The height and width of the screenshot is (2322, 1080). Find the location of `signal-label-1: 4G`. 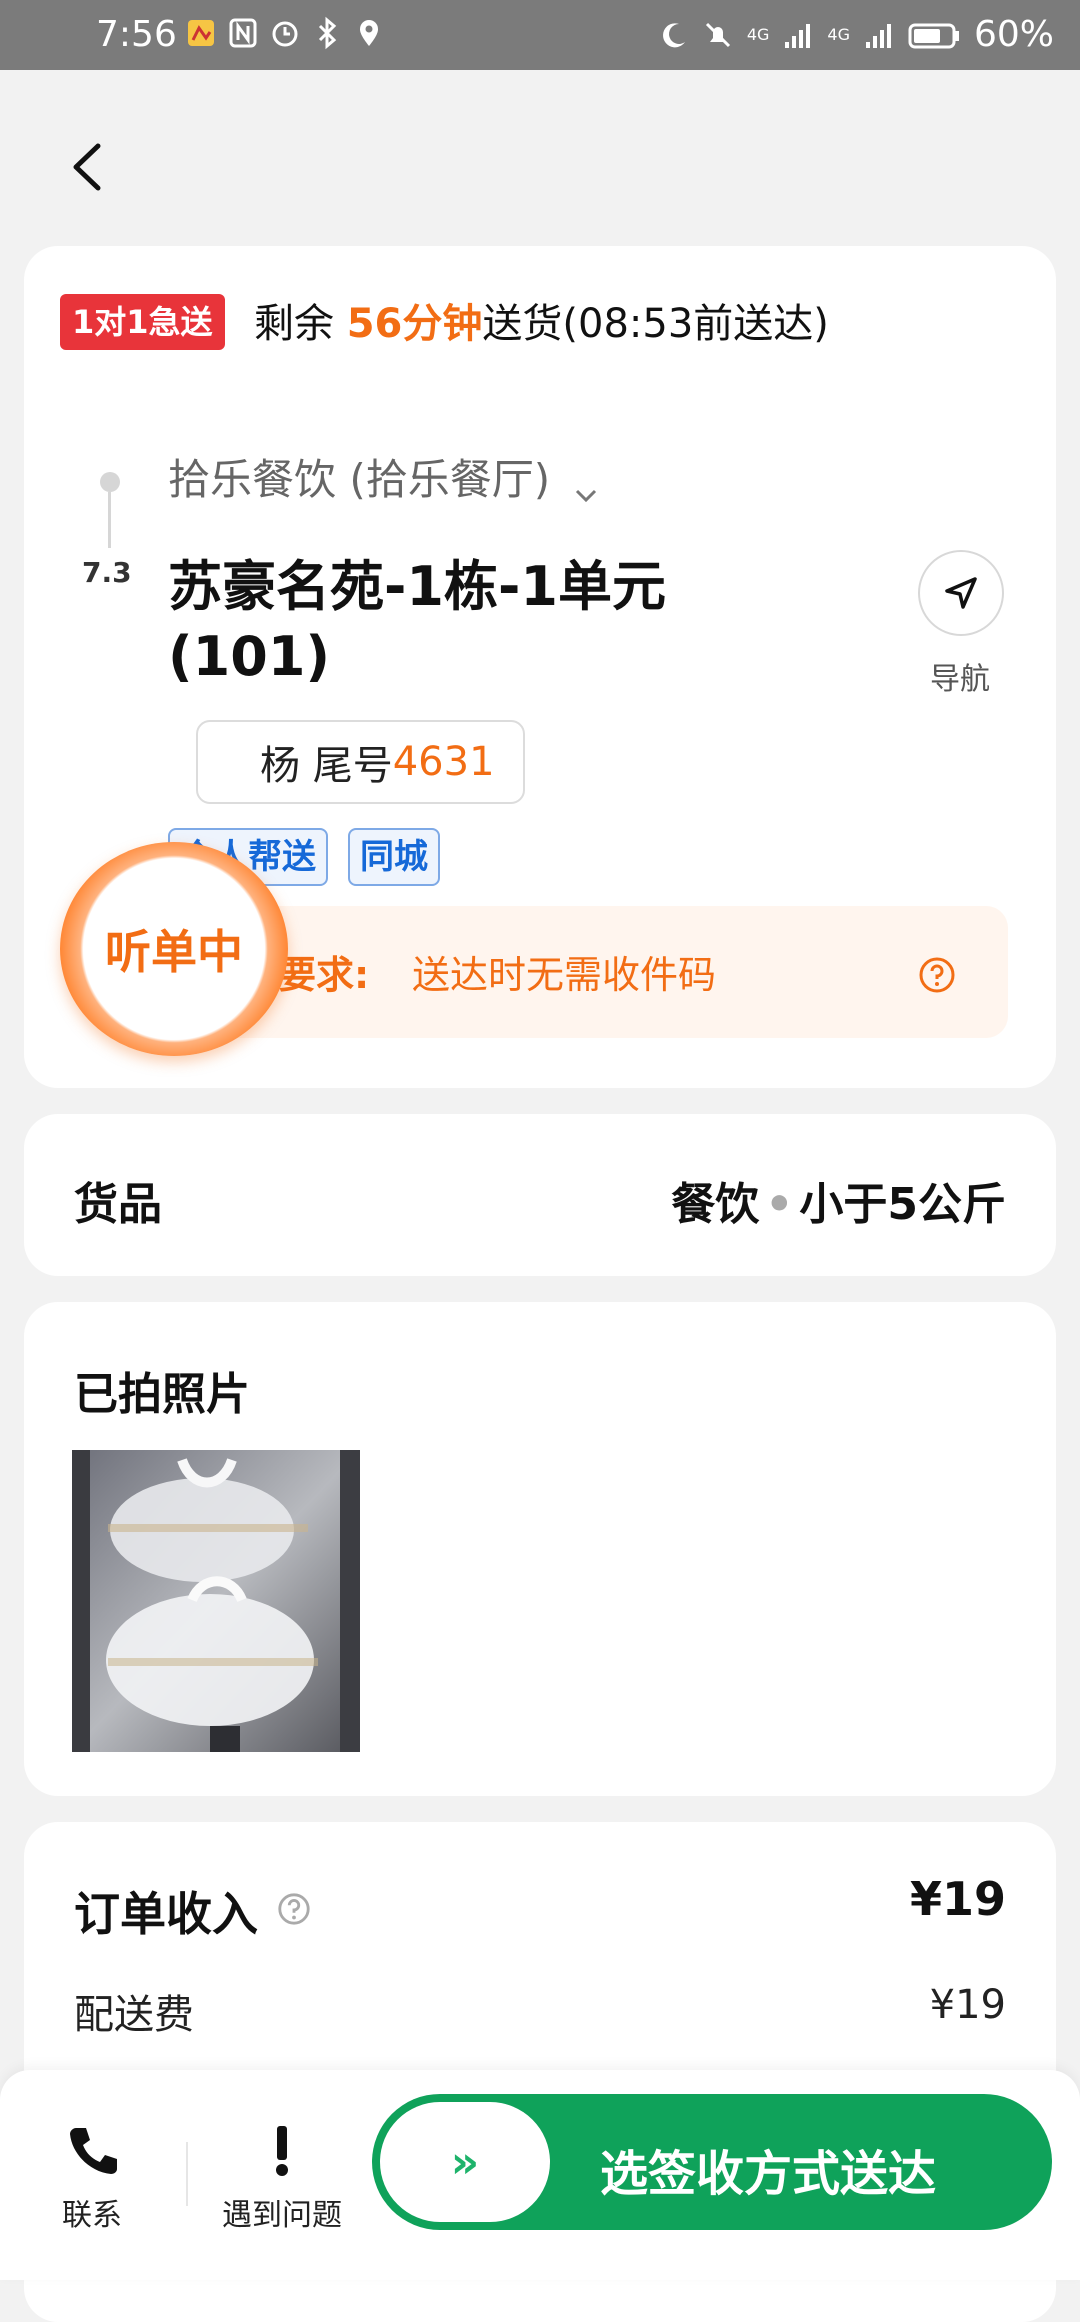

signal-label-1: 4G is located at coordinates (758, 34).